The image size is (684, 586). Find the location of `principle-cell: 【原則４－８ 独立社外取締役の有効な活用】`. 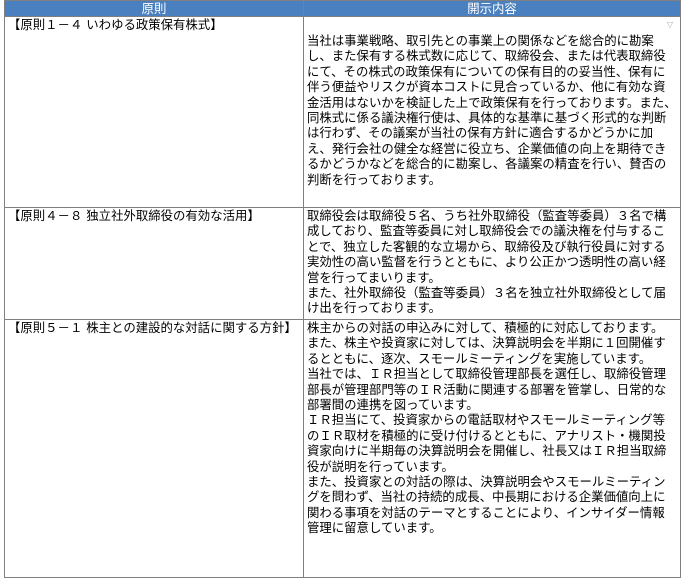

principle-cell: 【原則４－８ 独立社外取締役の有効な活用】 is located at coordinates (154, 263).